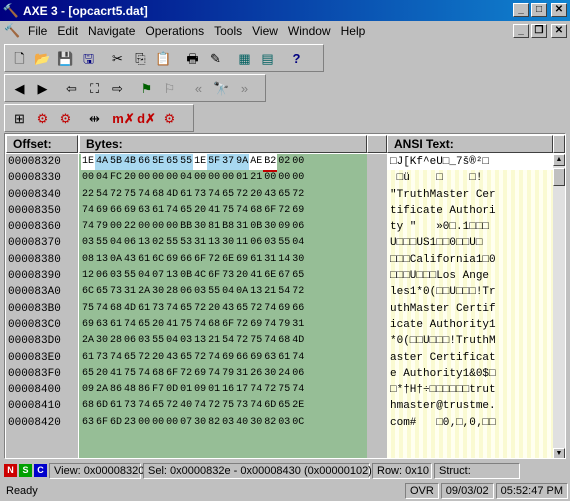 The image size is (570, 501). Describe the element at coordinates (559, 453) in the screenshot. I see `scroll-down-arrow-icon: ▼` at that location.